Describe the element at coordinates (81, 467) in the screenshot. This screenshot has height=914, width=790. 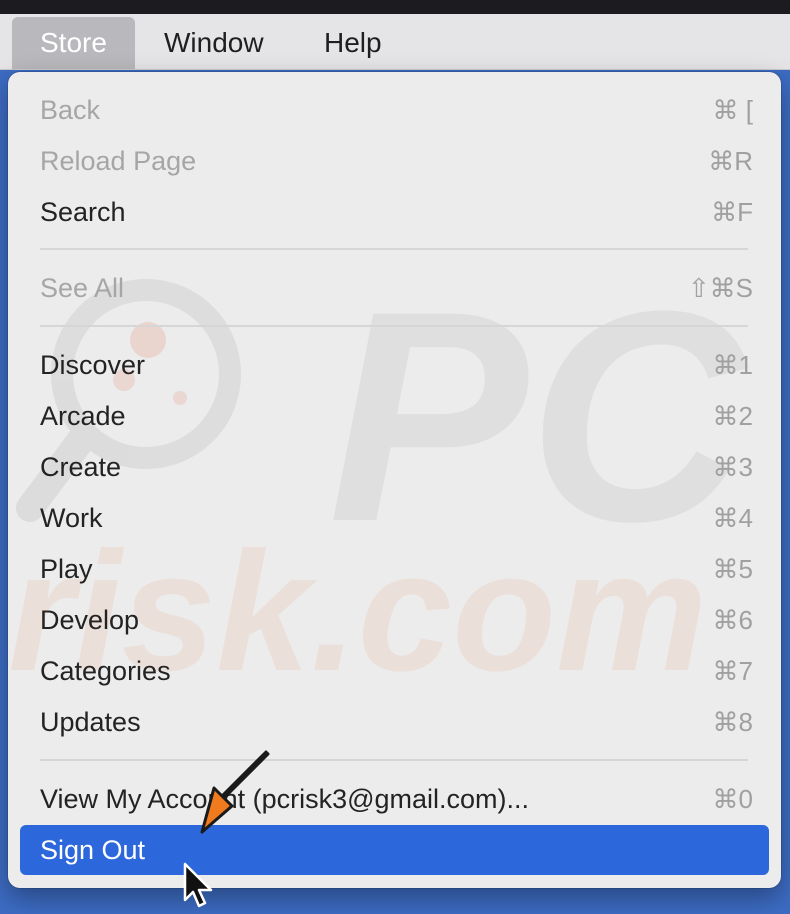
I see `menu-item-label: Create` at that location.